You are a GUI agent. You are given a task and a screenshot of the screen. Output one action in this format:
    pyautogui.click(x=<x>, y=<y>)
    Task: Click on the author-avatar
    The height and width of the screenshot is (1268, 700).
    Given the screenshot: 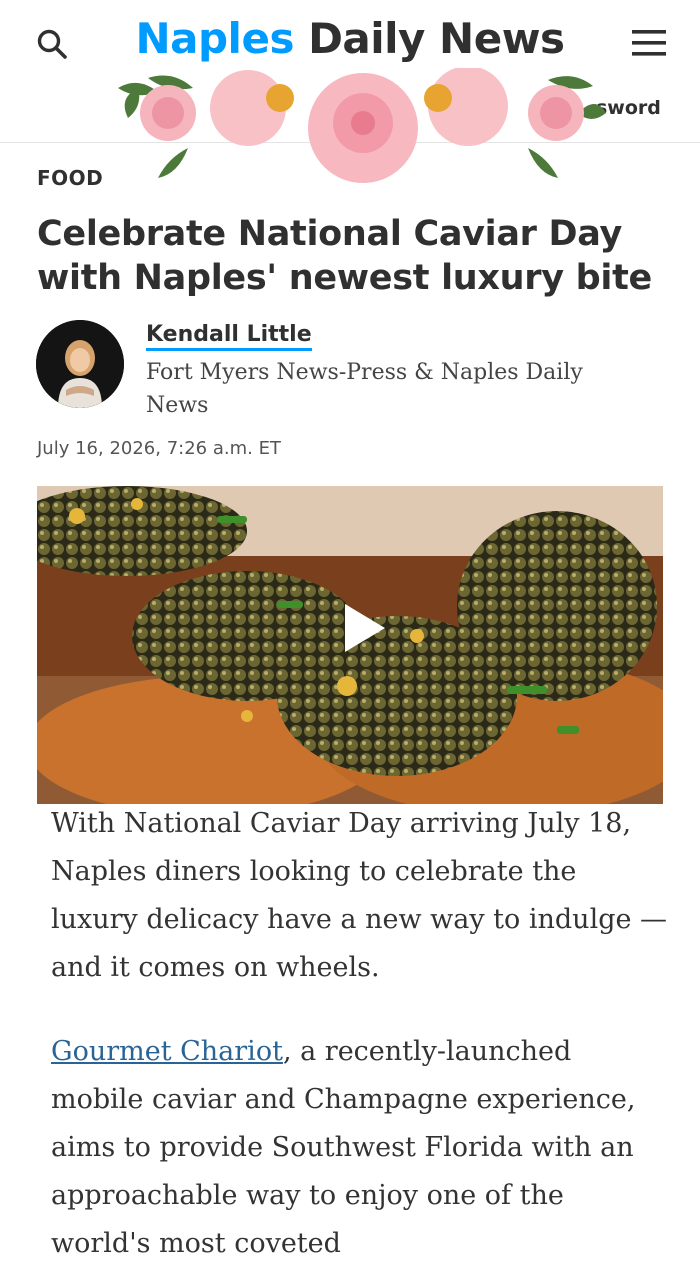 What is the action you would take?
    pyautogui.click(x=80, y=364)
    